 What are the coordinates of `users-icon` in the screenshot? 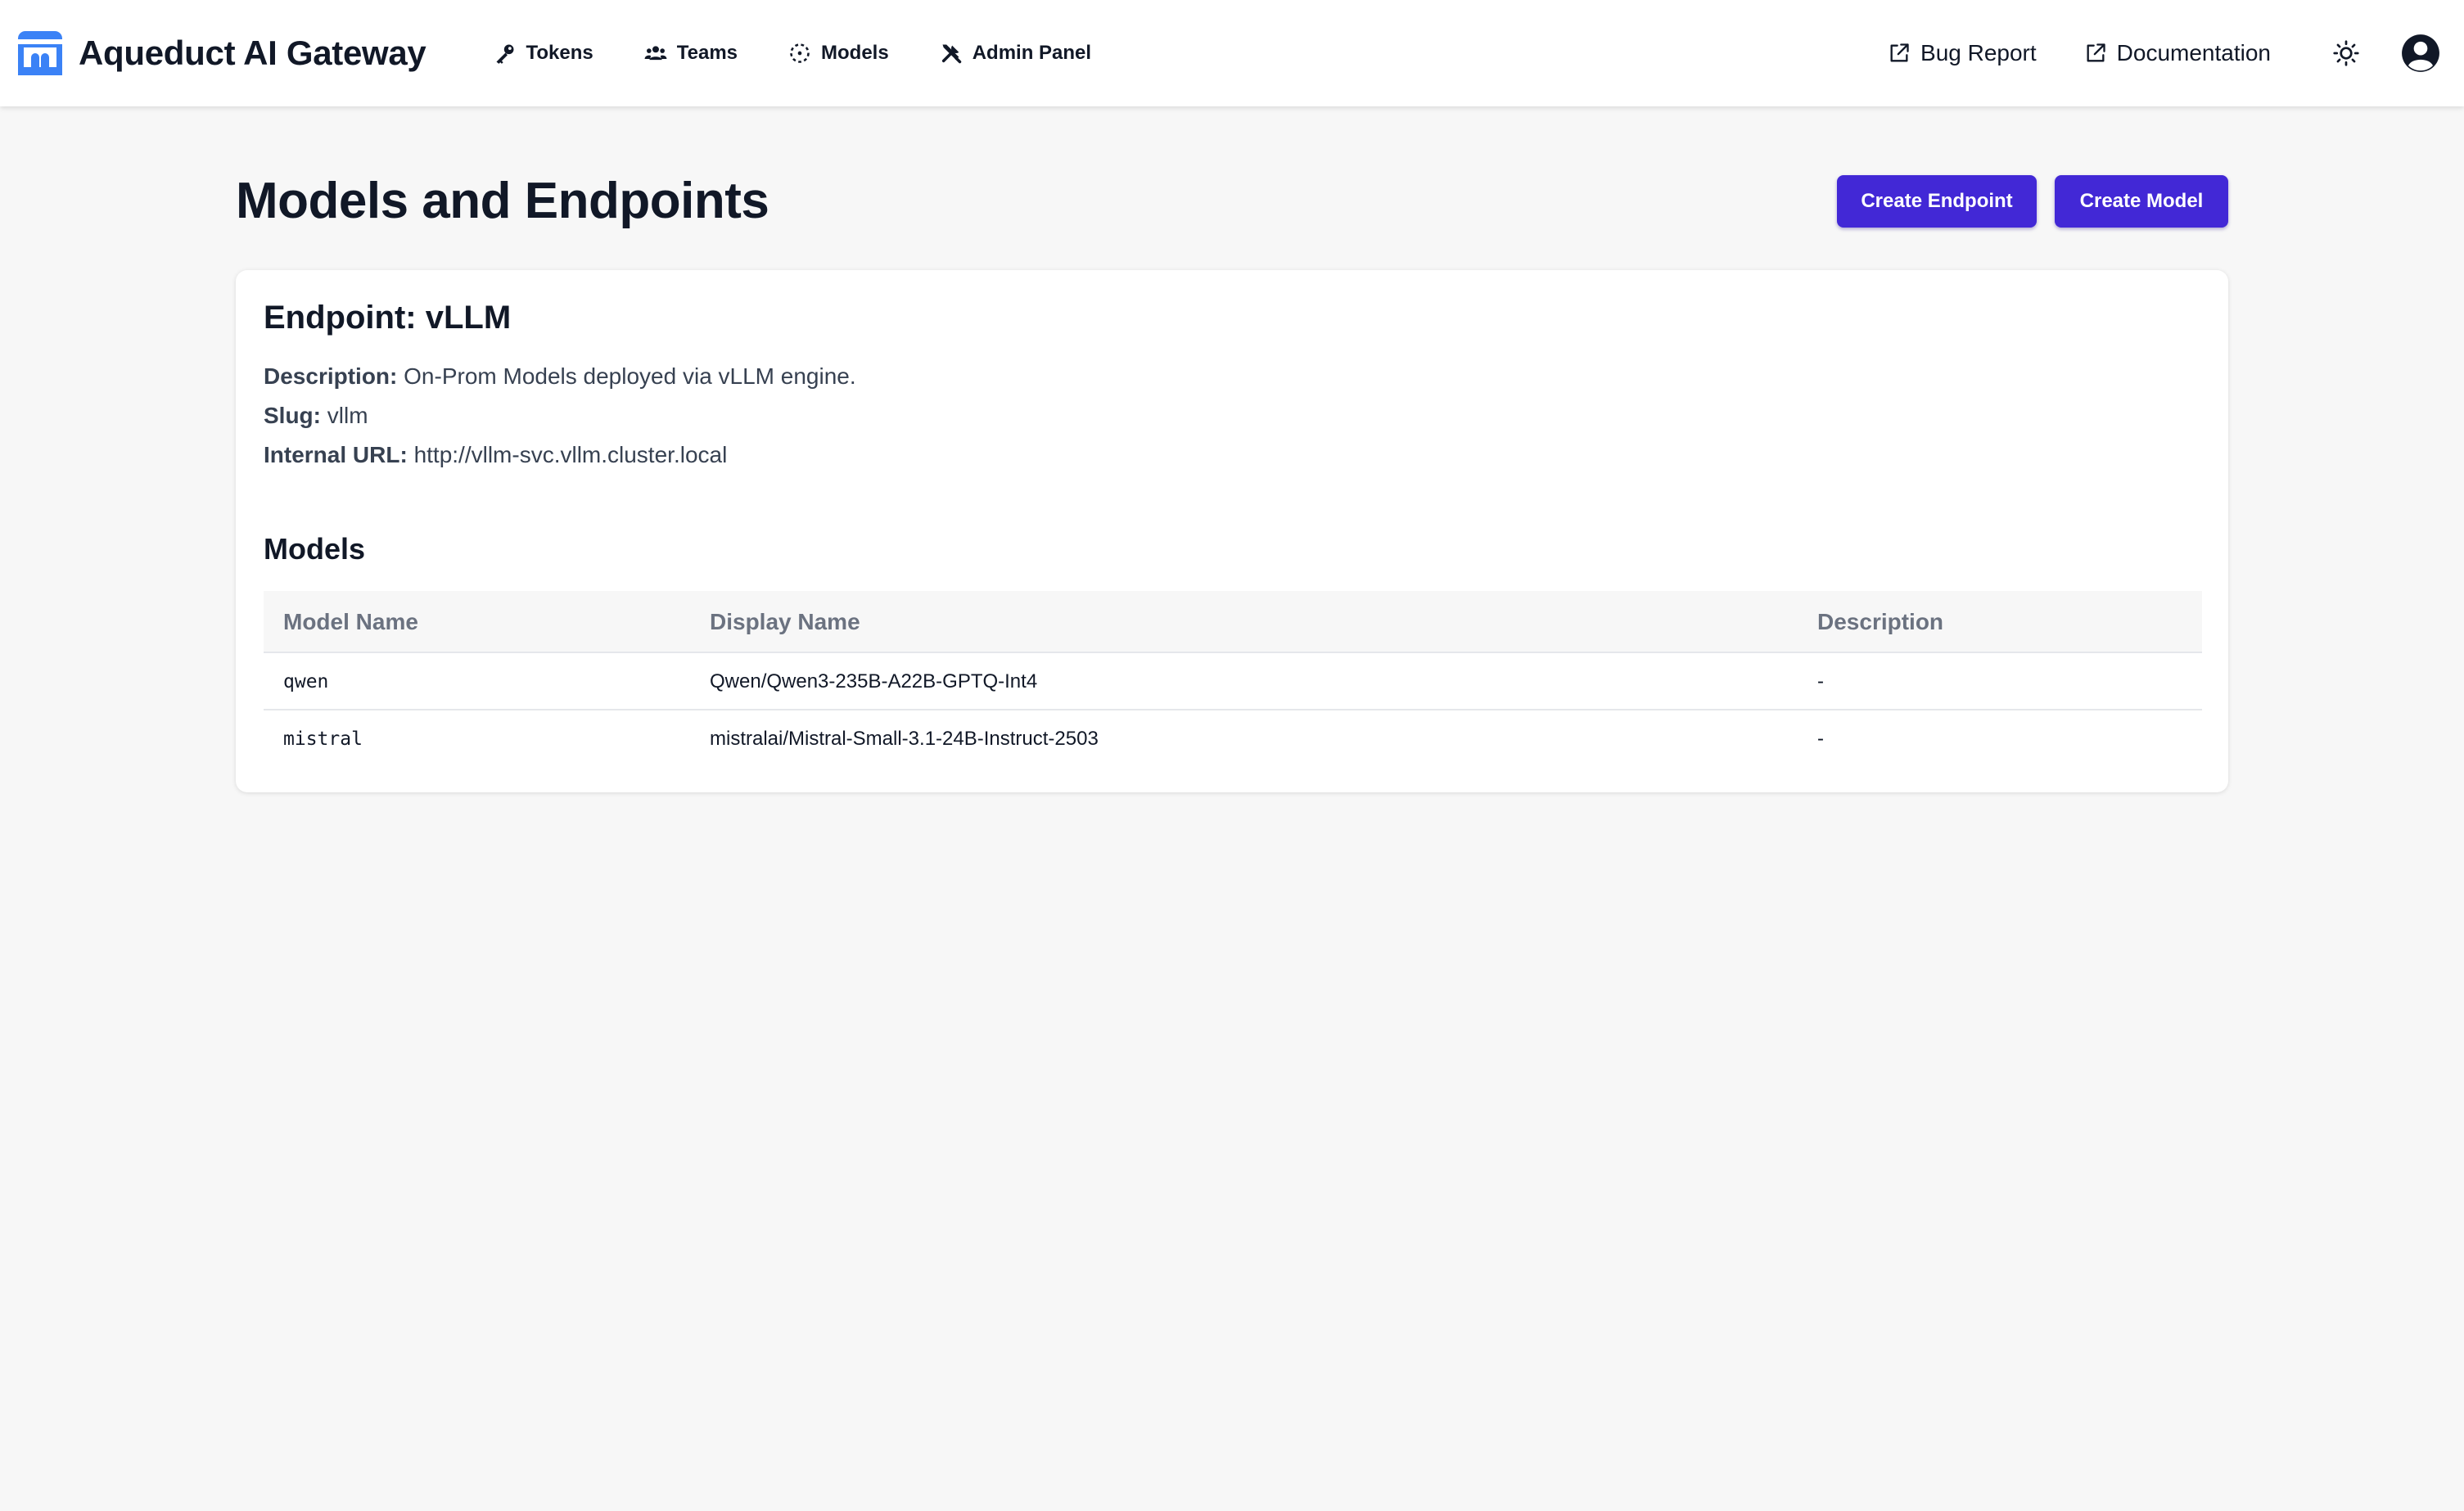 It's located at (656, 53).